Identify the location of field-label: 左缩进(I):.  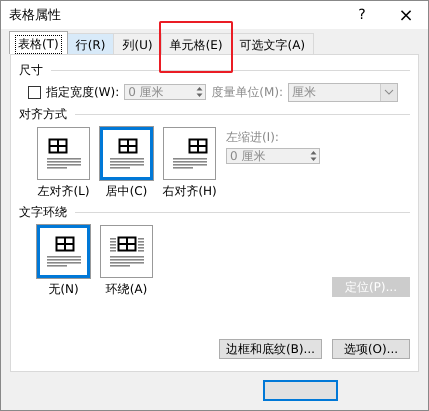
(253, 137).